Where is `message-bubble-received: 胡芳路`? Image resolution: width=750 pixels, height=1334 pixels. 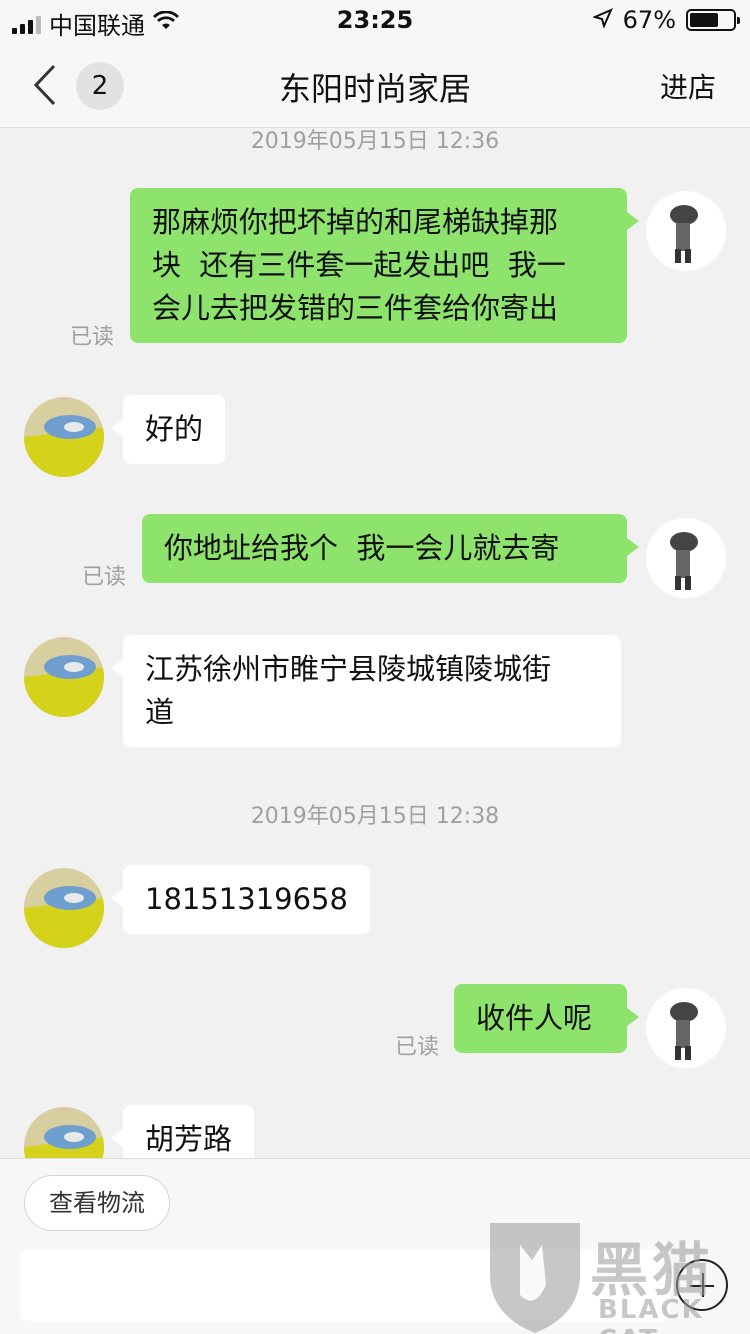
message-bubble-received: 胡芳路 is located at coordinates (182, 1131).